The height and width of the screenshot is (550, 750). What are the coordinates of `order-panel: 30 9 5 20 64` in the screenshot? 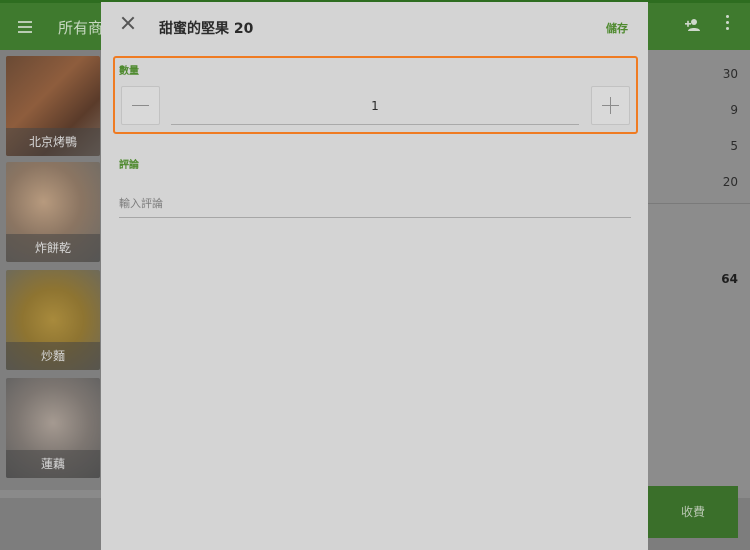 It's located at (699, 270).